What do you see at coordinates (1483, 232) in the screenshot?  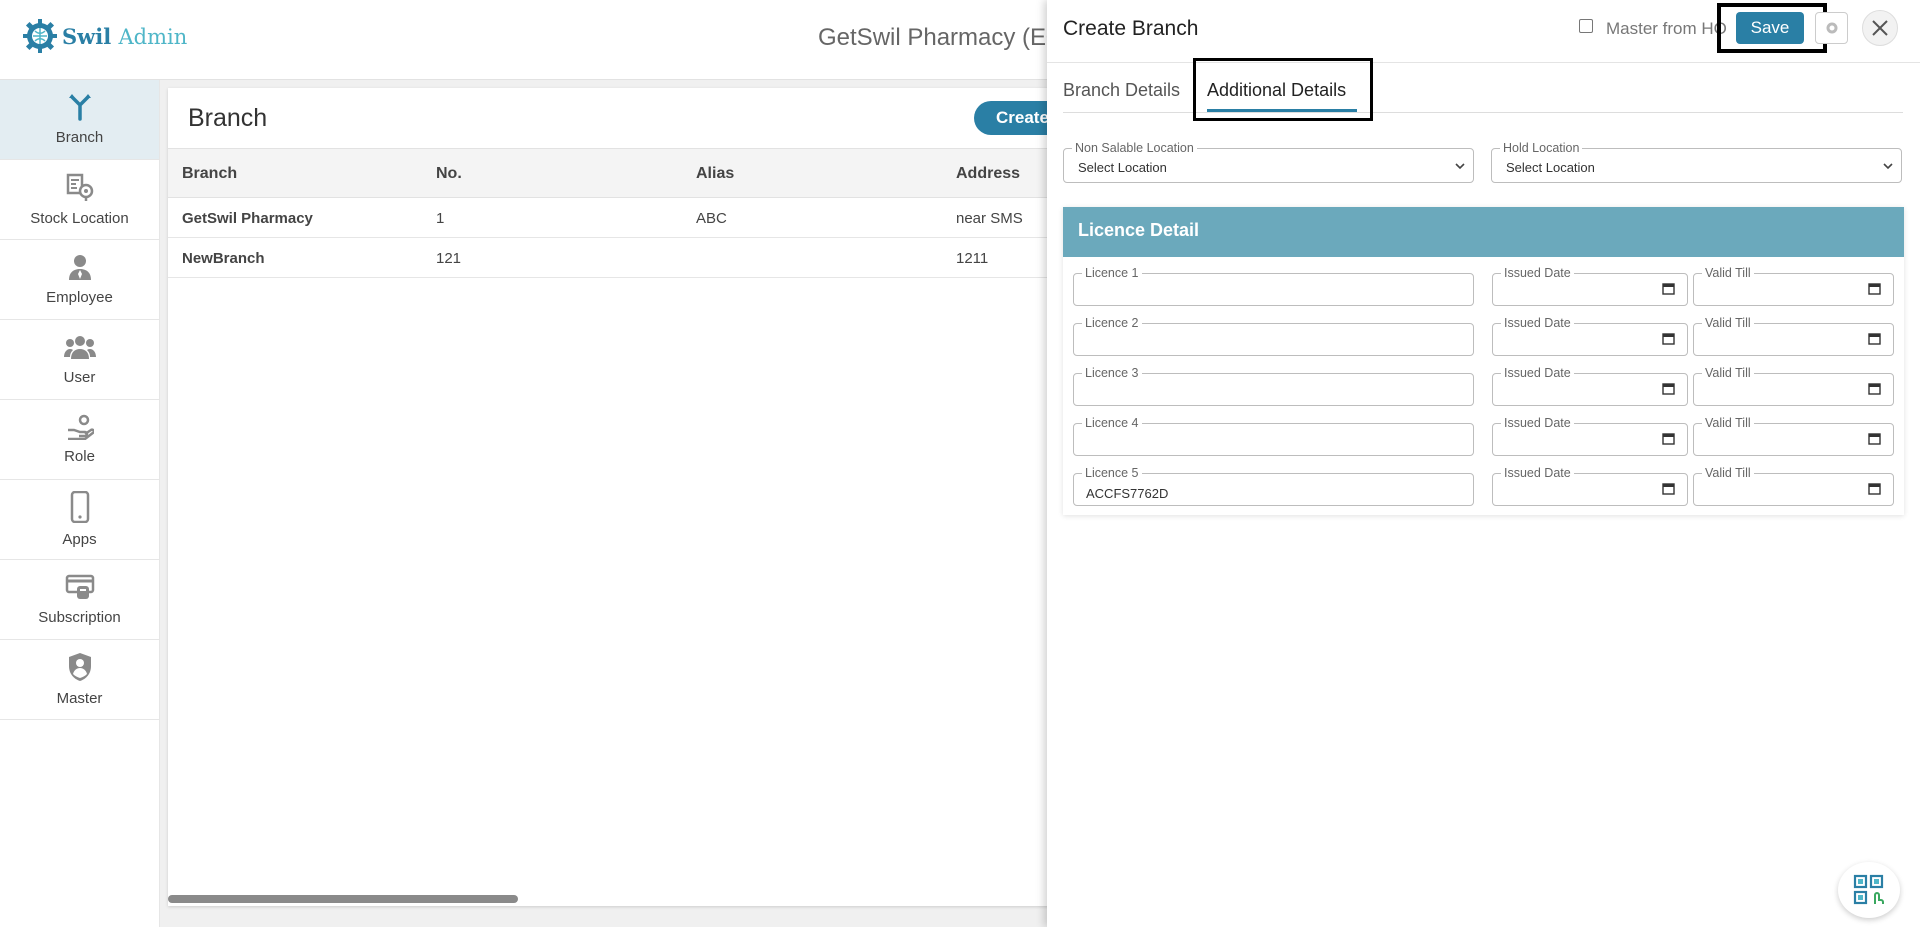 I see `licence-detail-heading: Licence Detail` at bounding box center [1483, 232].